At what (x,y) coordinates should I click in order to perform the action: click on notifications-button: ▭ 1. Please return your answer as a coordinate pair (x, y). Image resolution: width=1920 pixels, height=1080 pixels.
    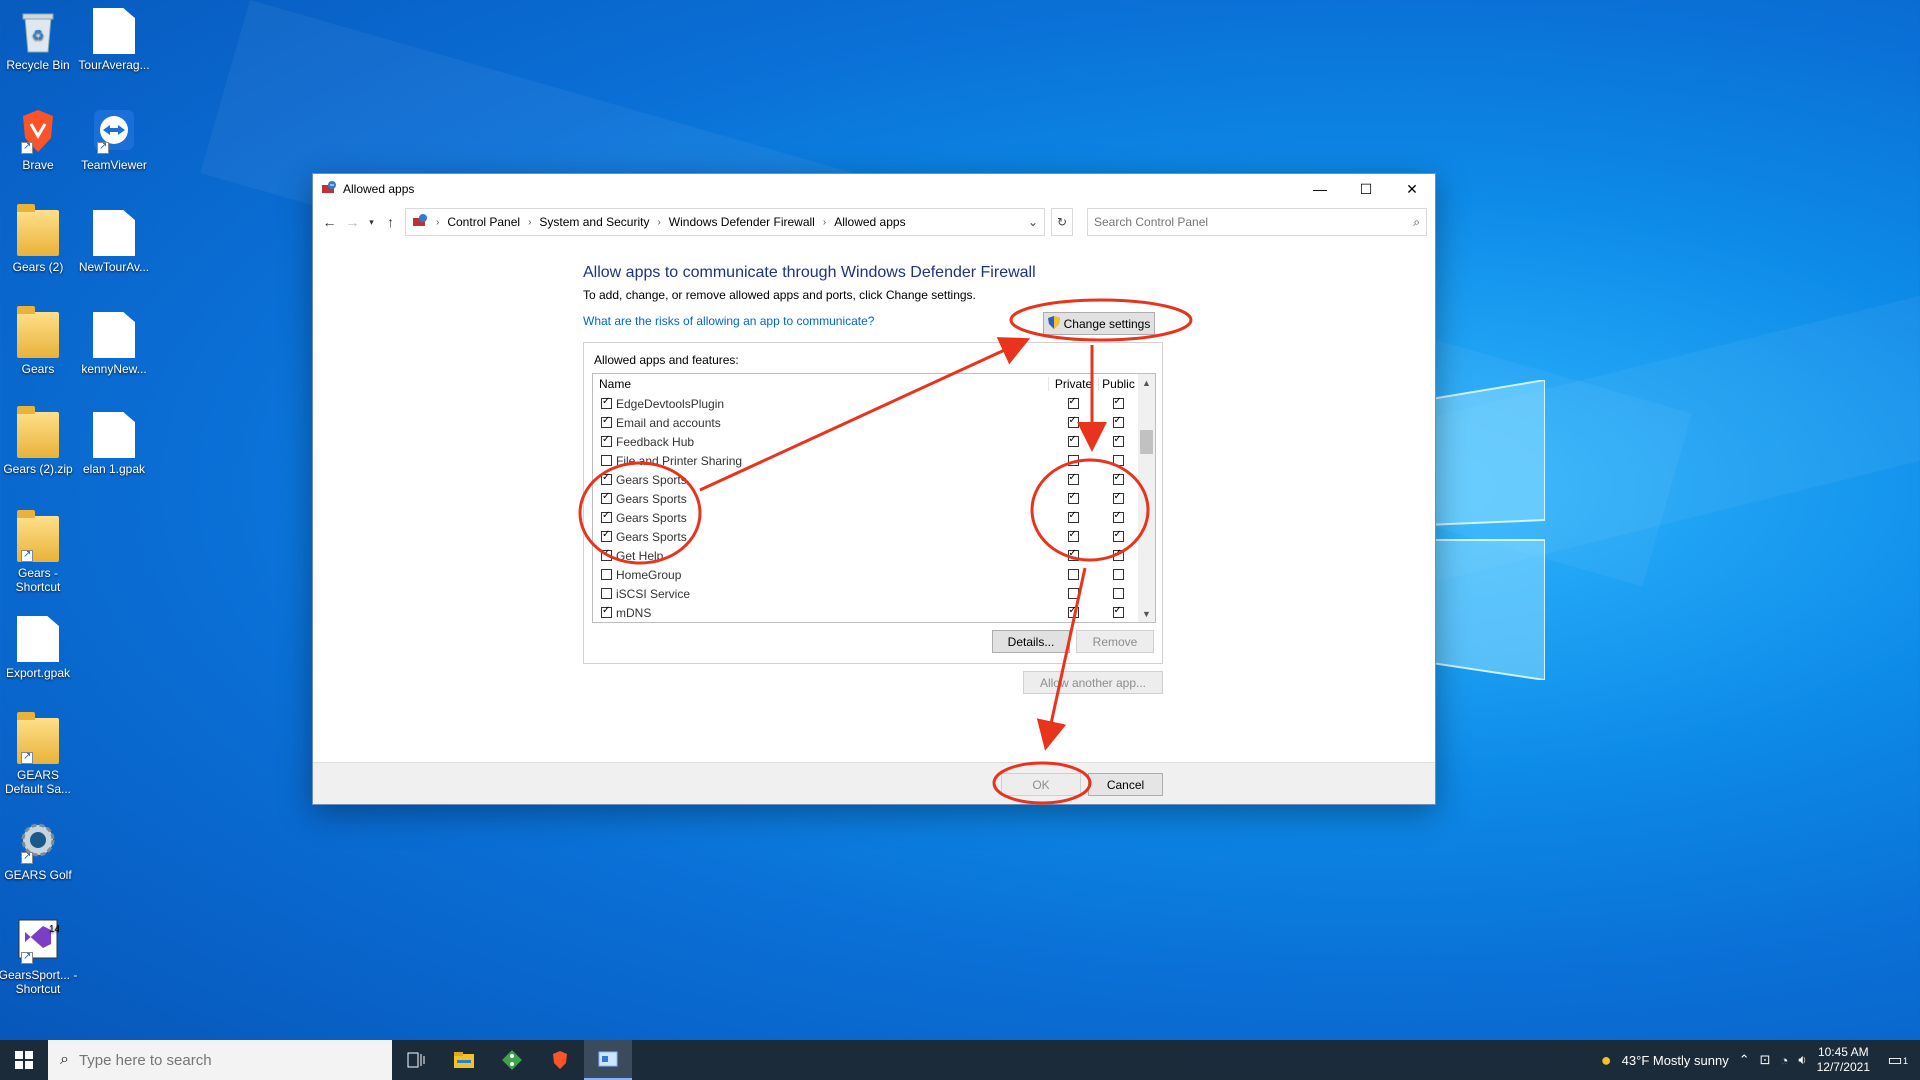
    Looking at the image, I should click on (1895, 1060).